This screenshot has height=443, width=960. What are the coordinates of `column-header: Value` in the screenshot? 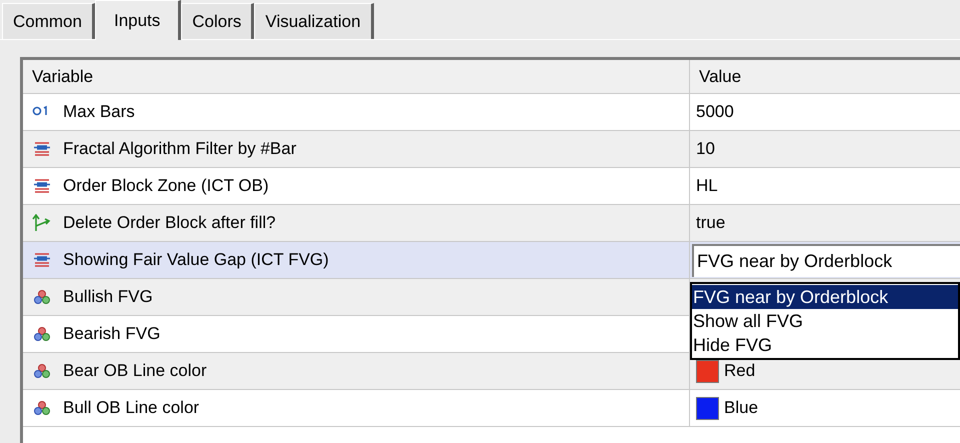 It's located at (825, 76).